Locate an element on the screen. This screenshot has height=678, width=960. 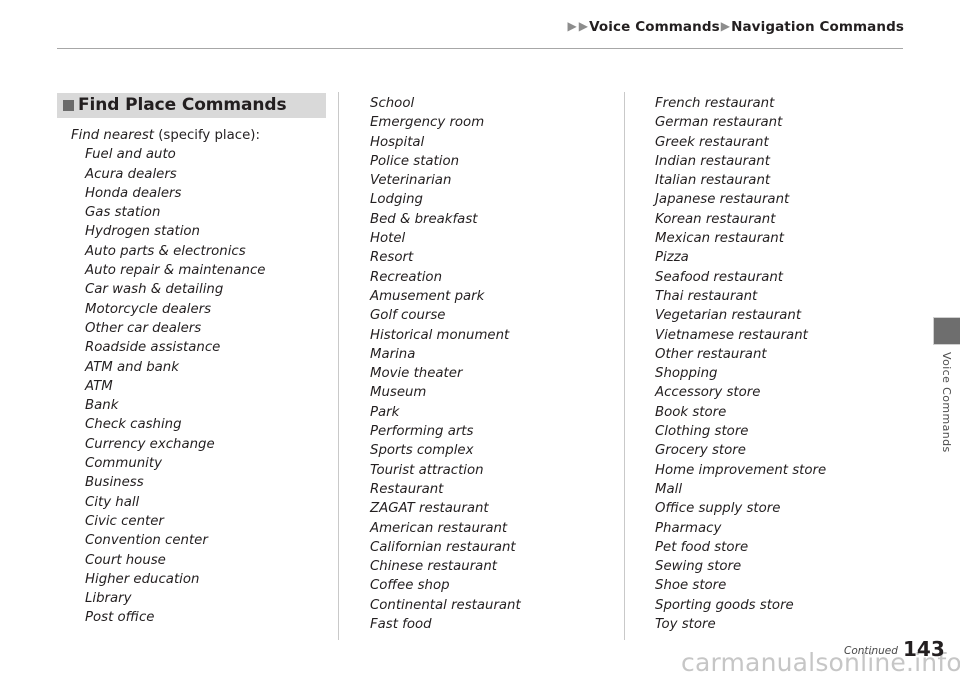
intro-plain: (specify place): is located at coordinates (206, 135).